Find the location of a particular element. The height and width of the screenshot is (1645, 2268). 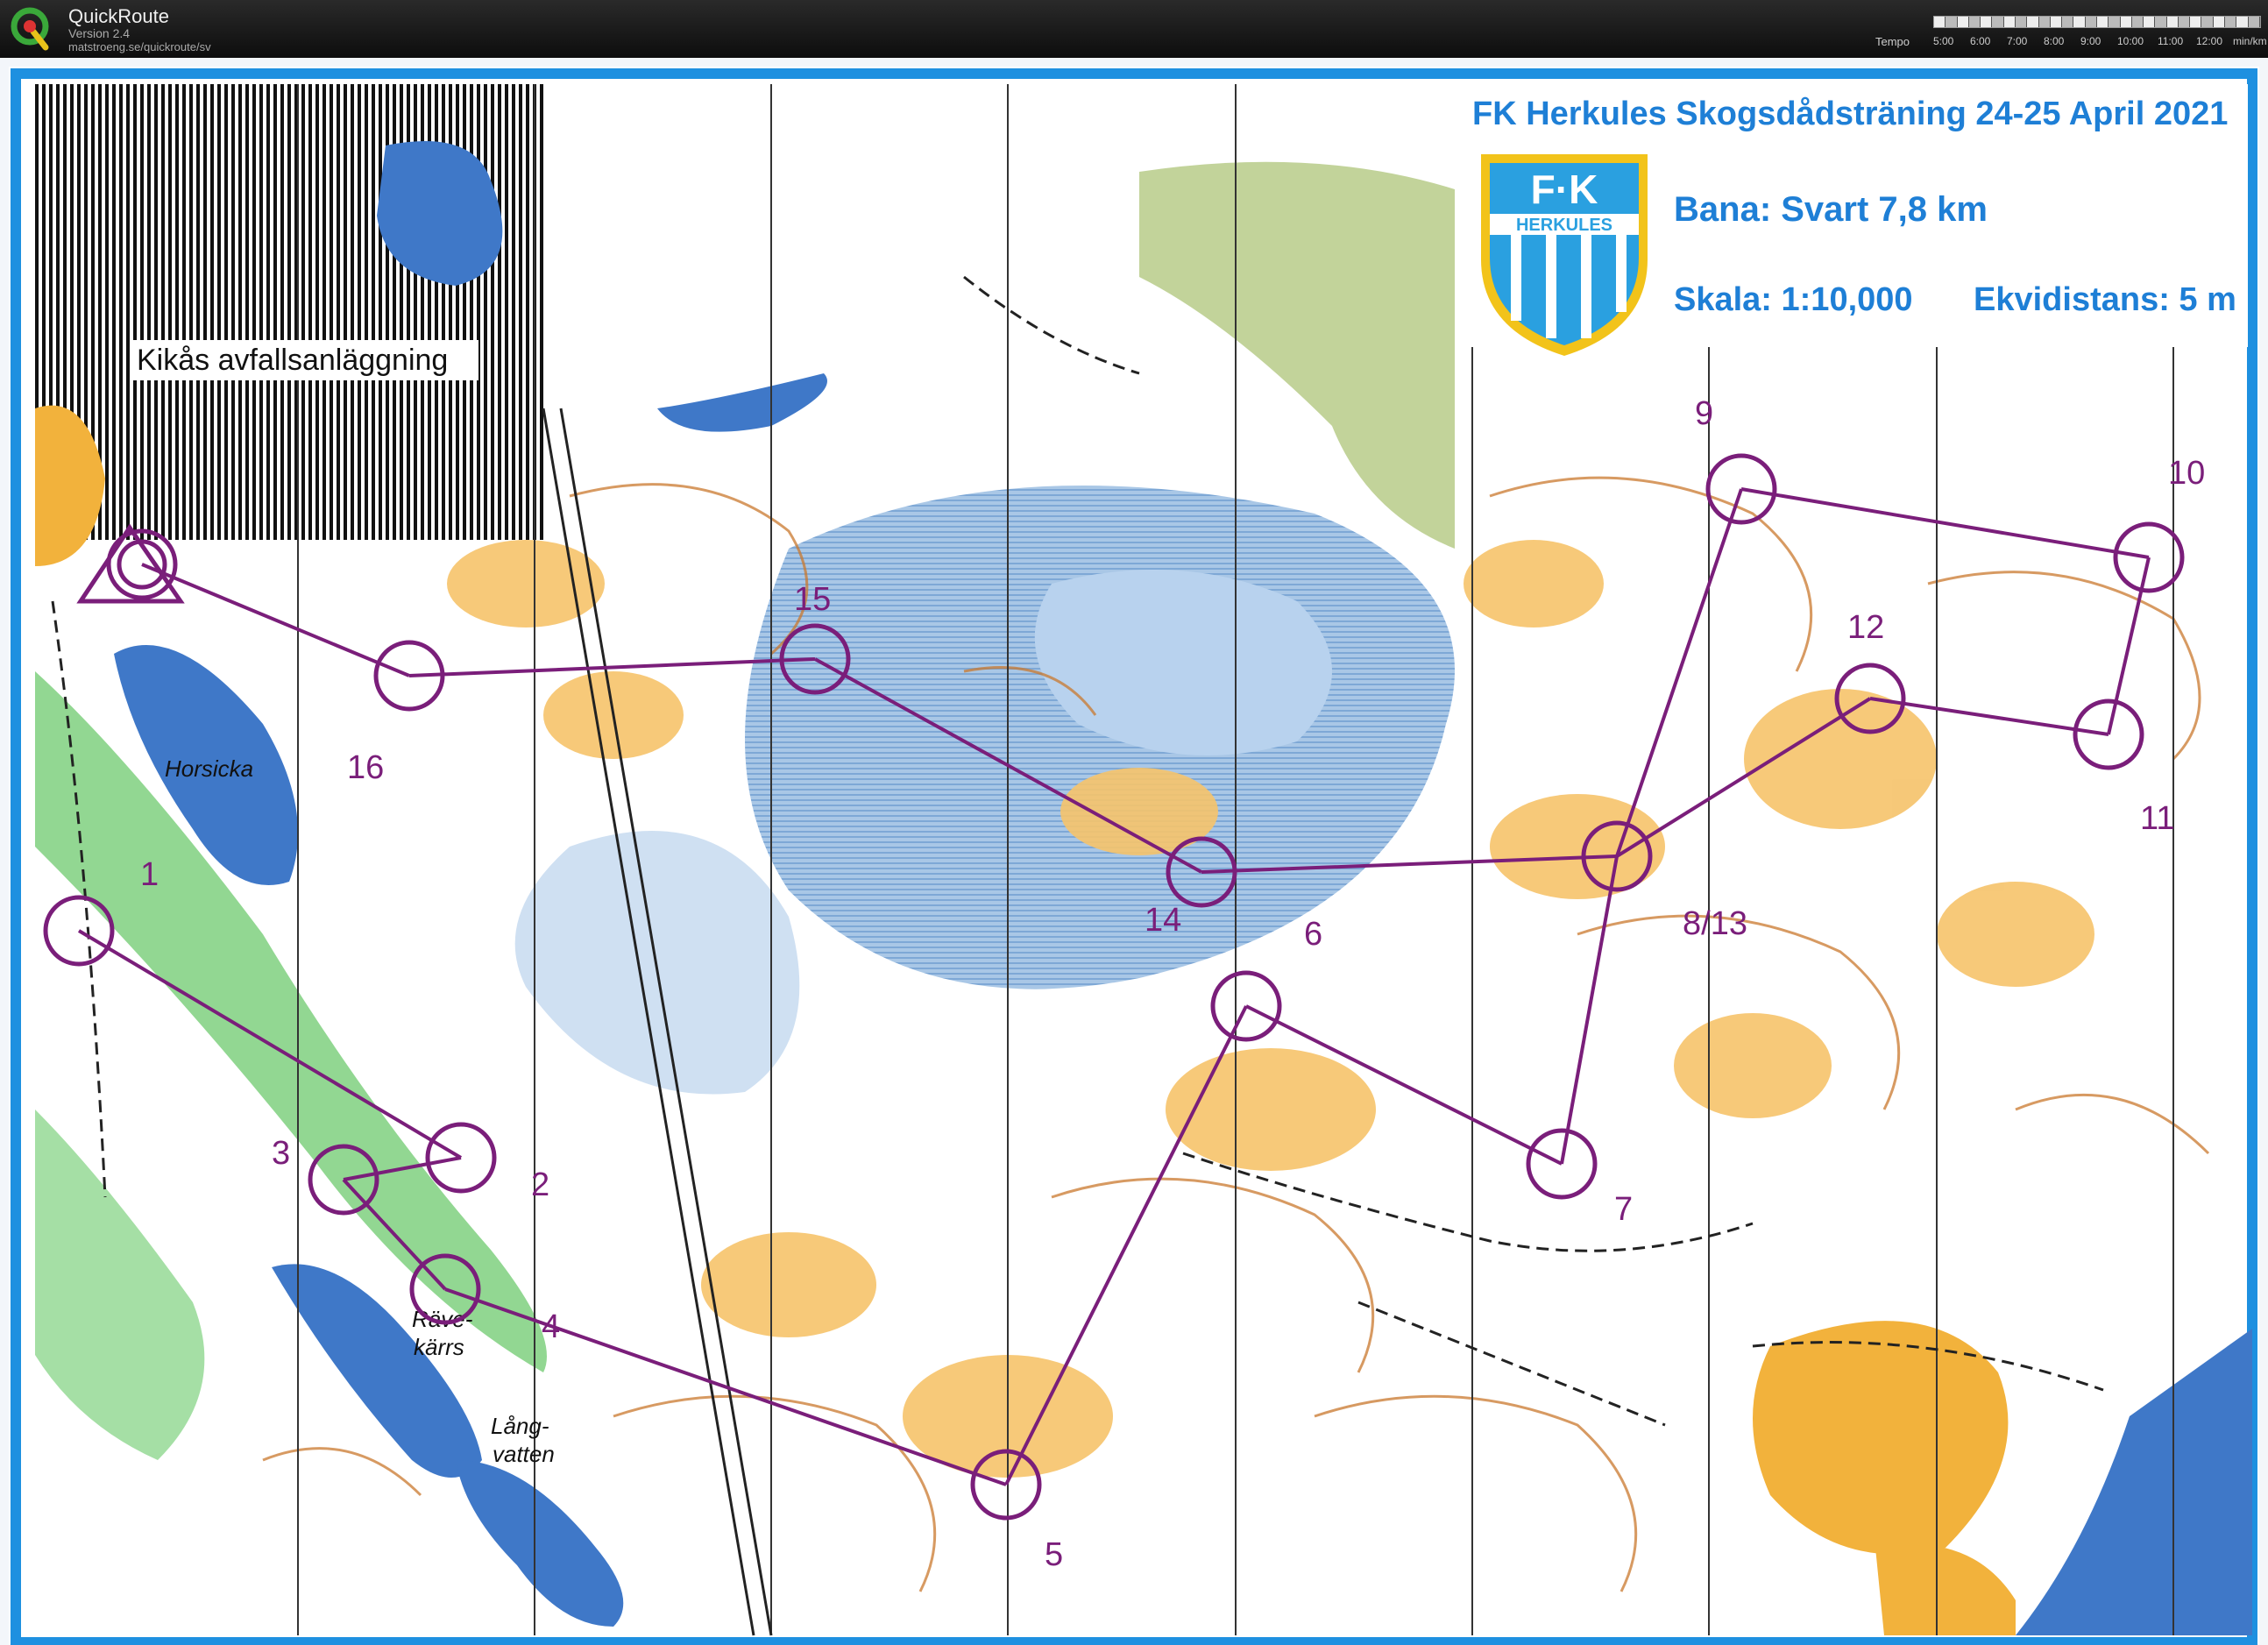

tempo-color-bar is located at coordinates (2097, 22).